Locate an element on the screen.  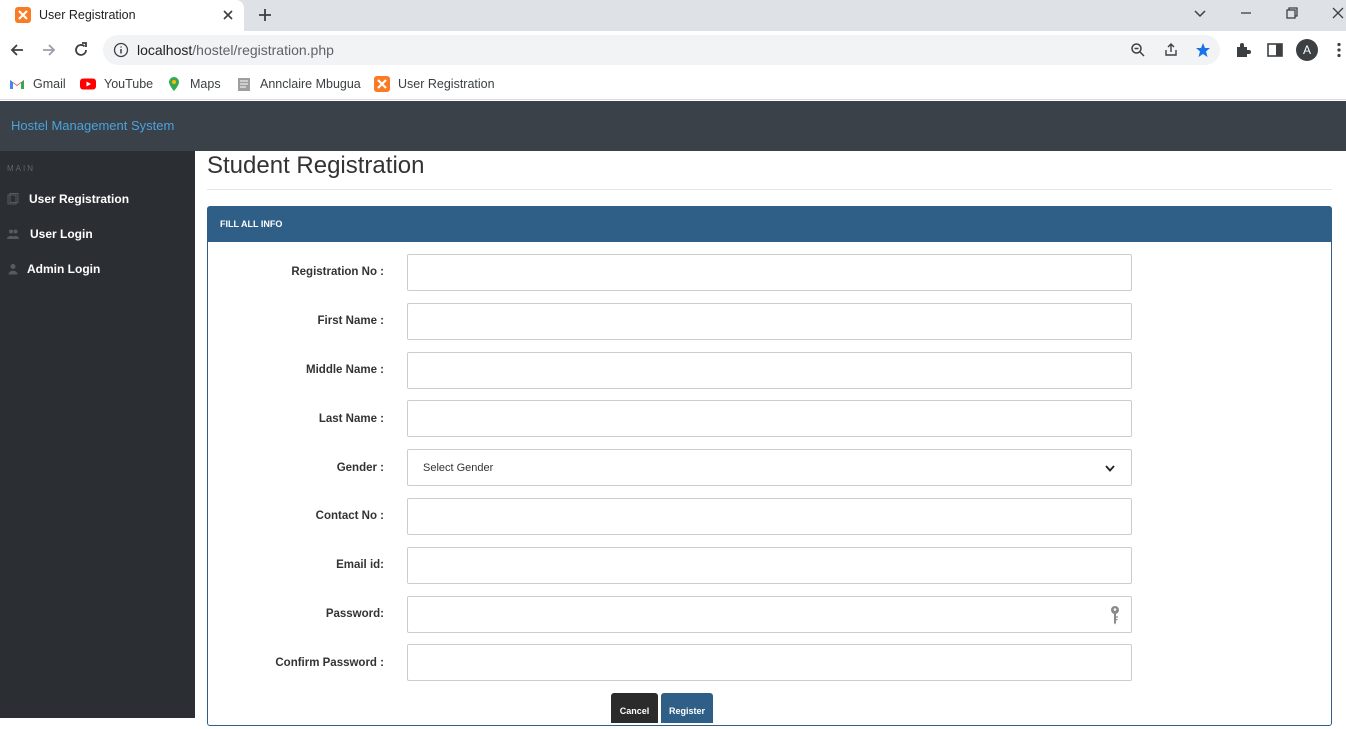
restore-icon is located at coordinates (1292, 13).